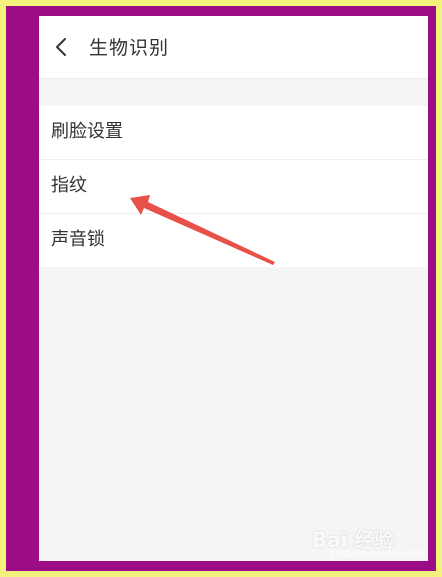 The height and width of the screenshot is (577, 442). I want to click on list-item-label: 刷脸设置, so click(87, 131).